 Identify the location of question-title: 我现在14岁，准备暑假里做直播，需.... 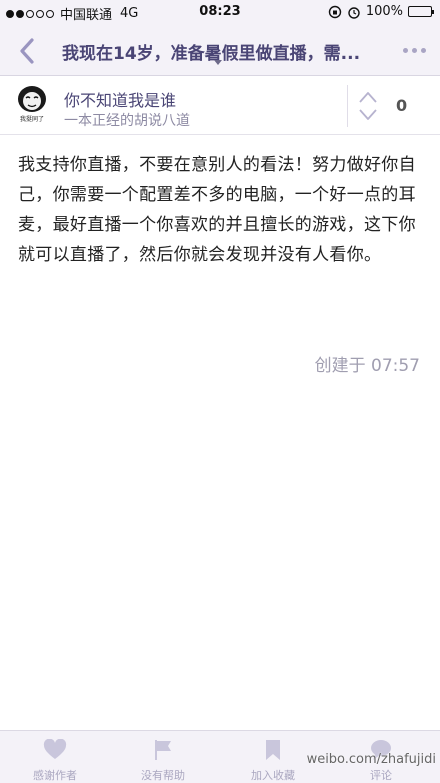
(222, 51).